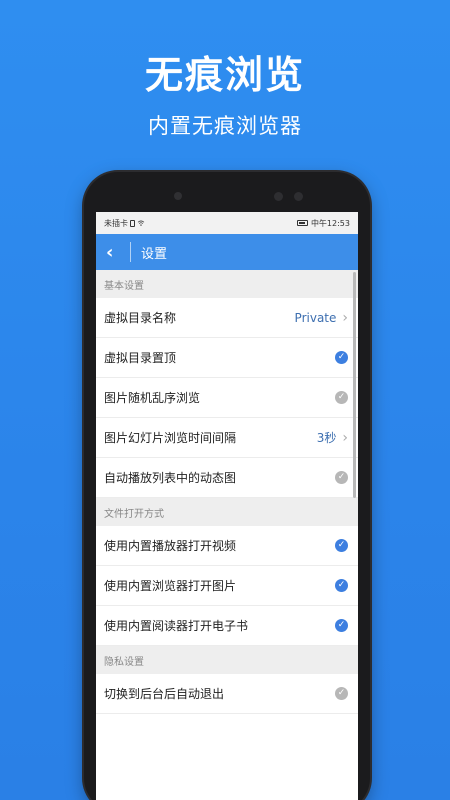 This screenshot has width=450, height=800. Describe the element at coordinates (170, 478) in the screenshot. I see `setting-label: 自动播放列表中的动态图` at that location.